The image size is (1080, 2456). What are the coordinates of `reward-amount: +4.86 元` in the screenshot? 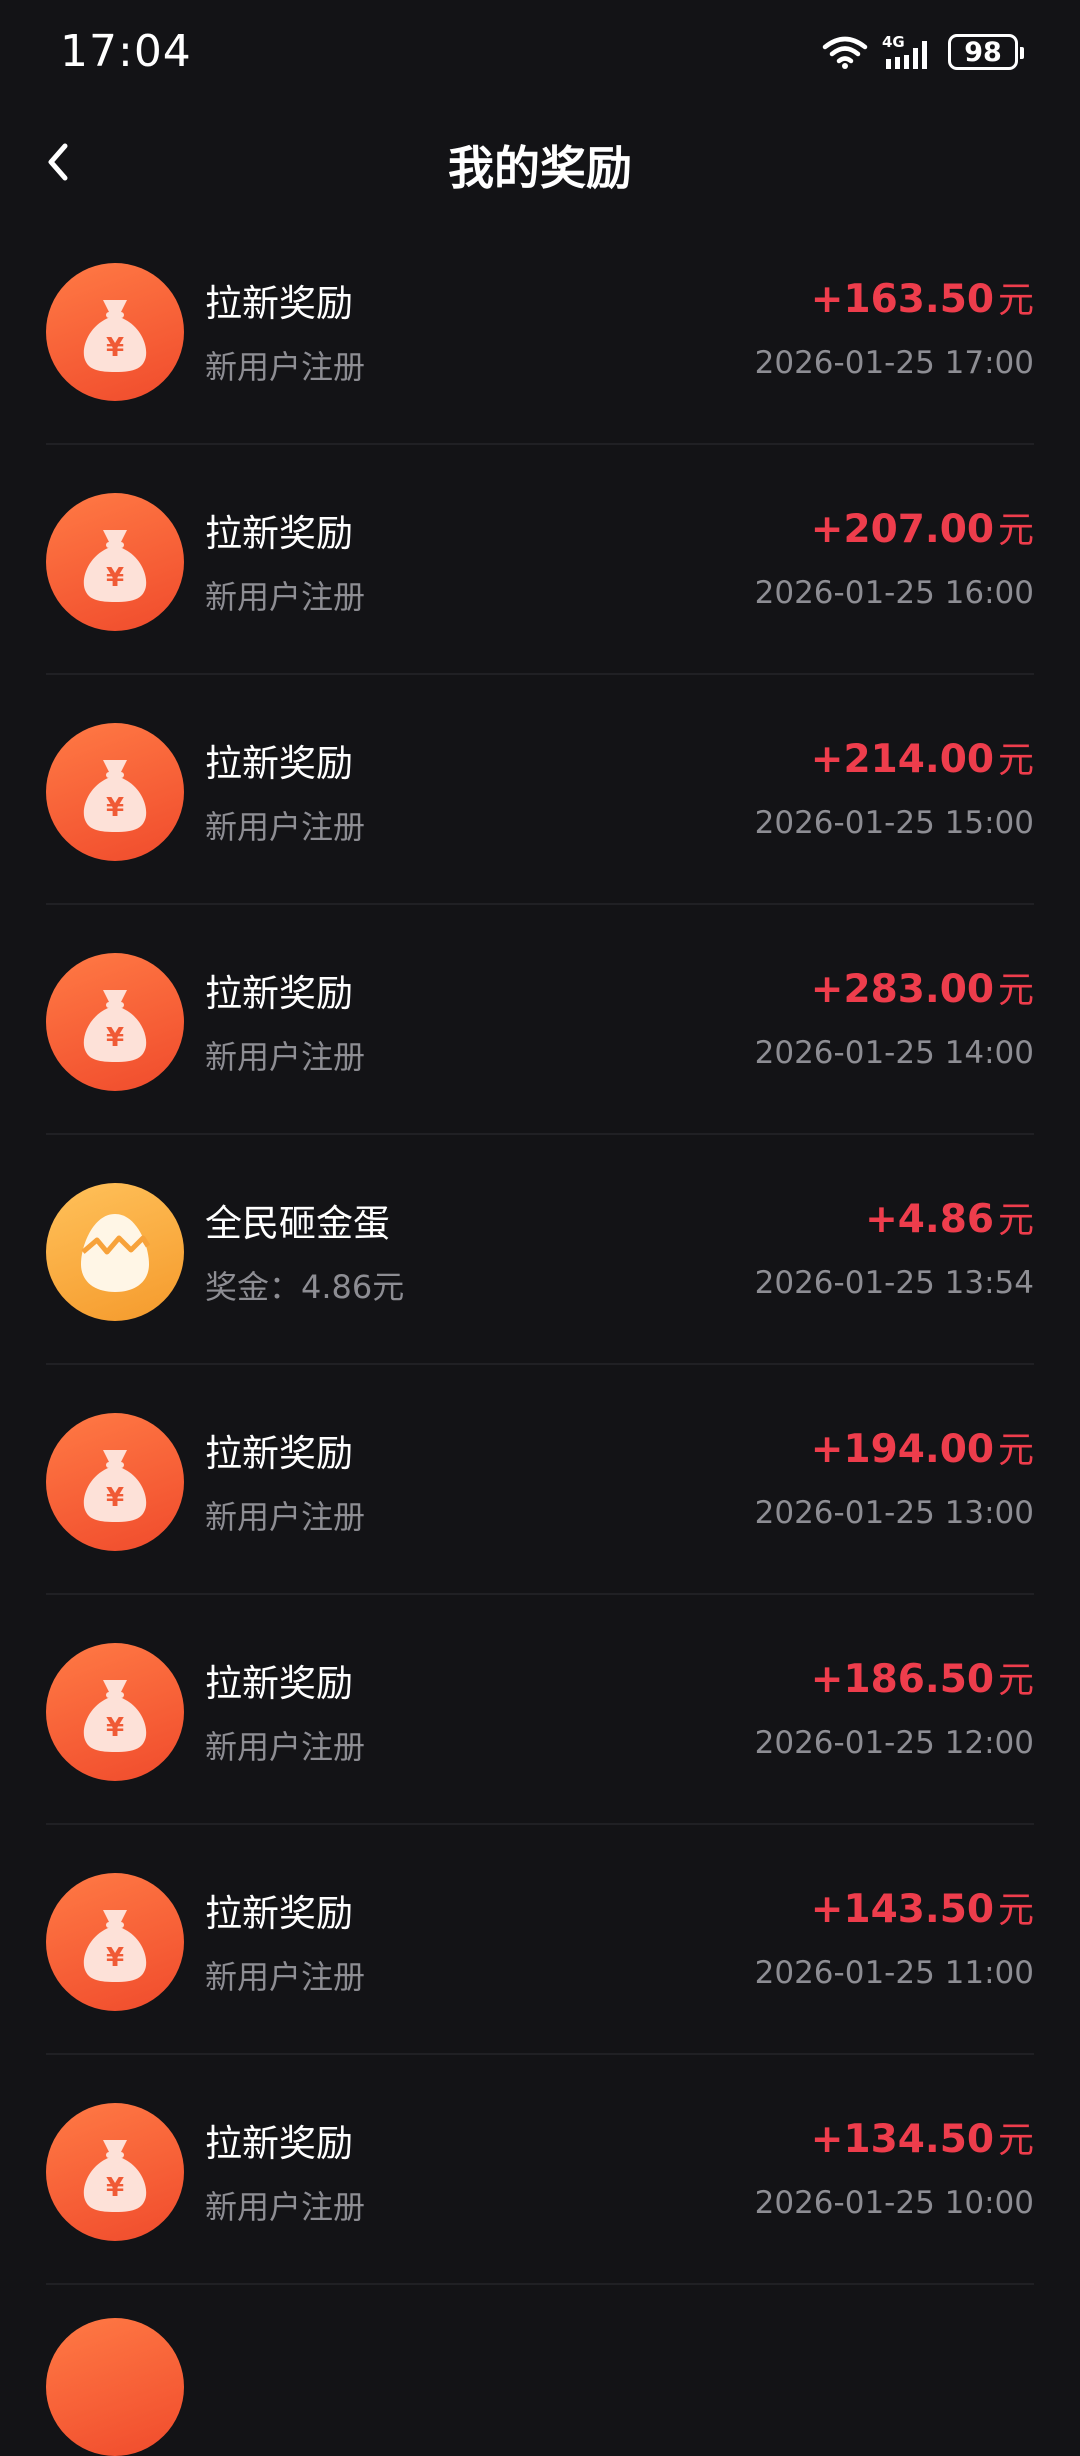 It's located at (949, 1217).